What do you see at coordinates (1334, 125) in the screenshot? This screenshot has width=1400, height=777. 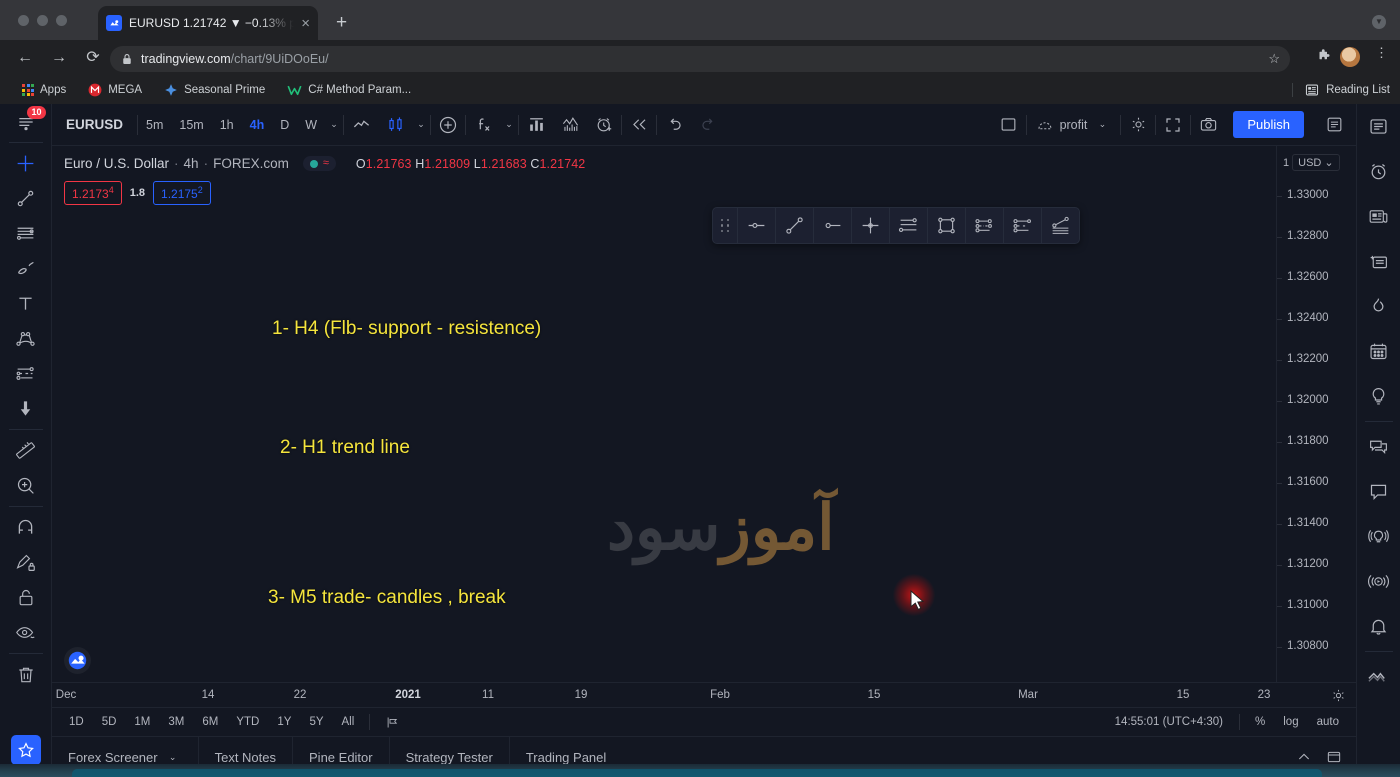 I see `right-panel-icon` at bounding box center [1334, 125].